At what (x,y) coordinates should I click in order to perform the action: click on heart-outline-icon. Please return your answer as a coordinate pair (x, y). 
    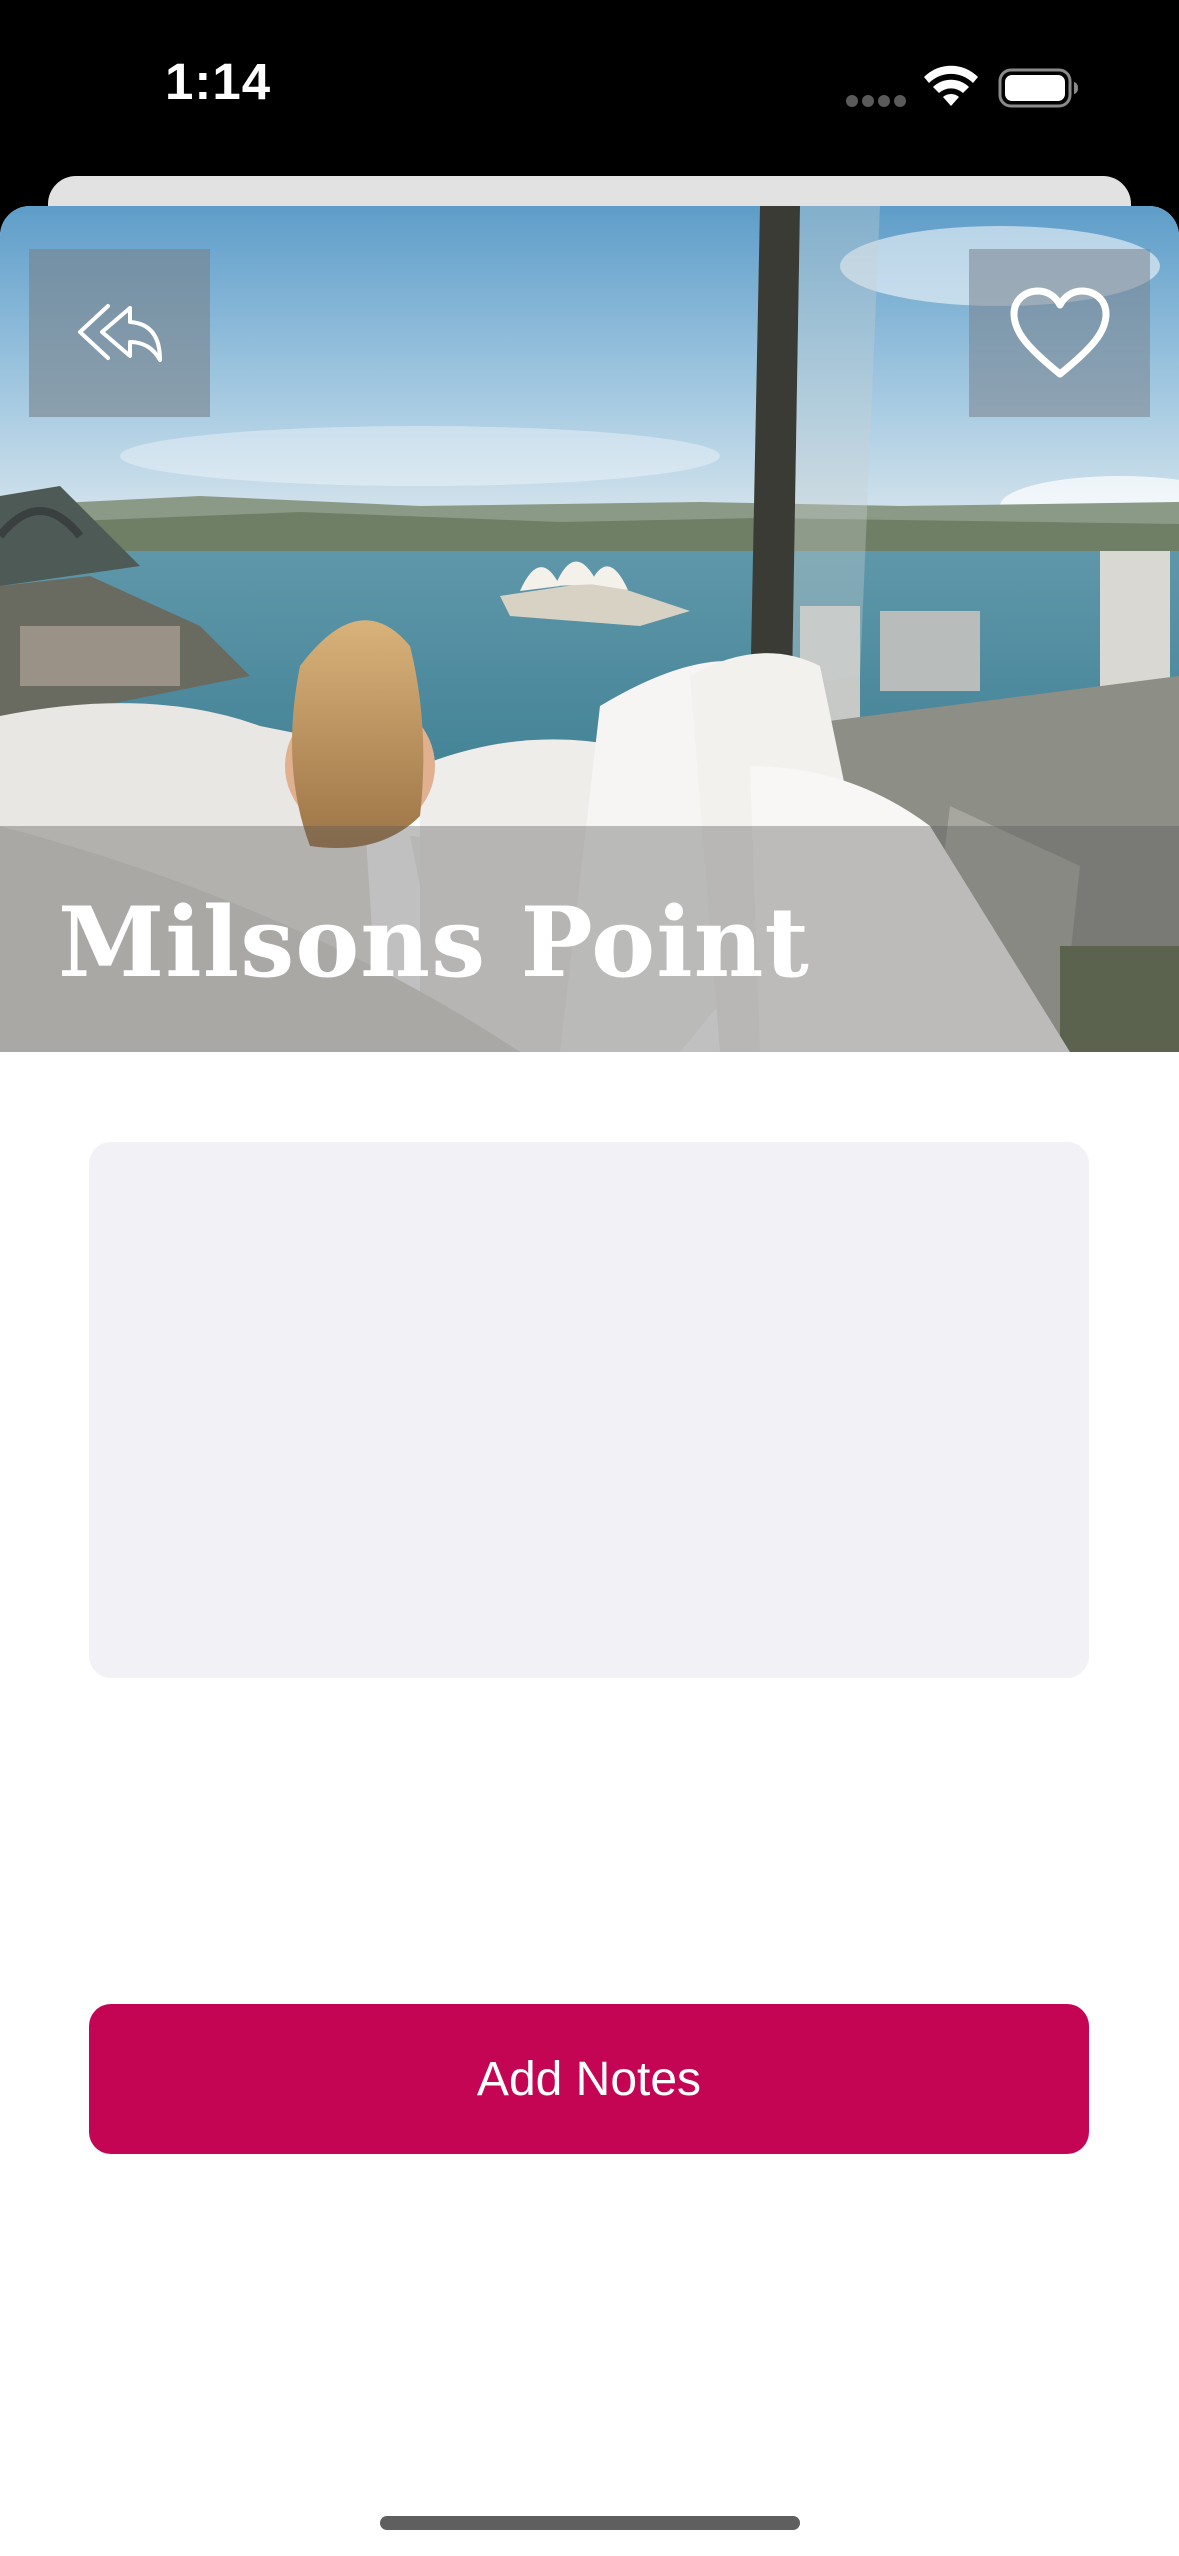
    Looking at the image, I should click on (1059, 332).